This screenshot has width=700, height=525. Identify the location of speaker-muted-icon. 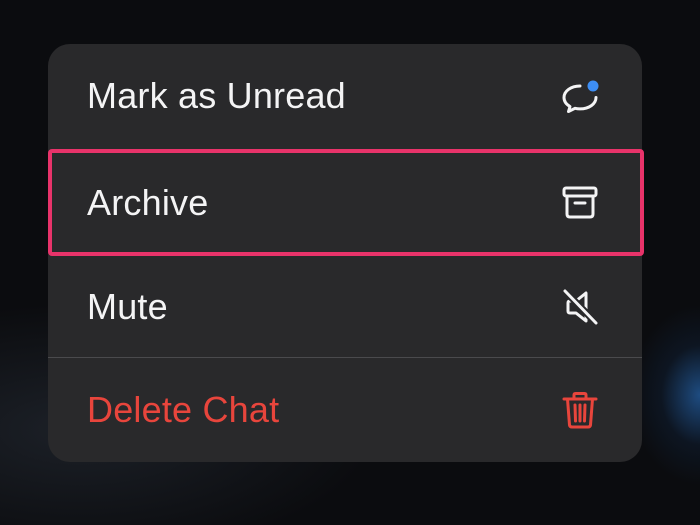
(580, 307).